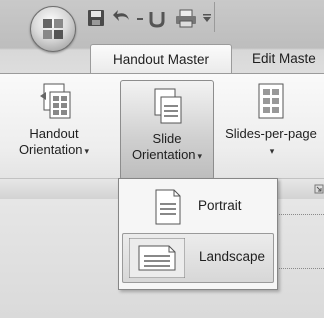 This screenshot has width=324, height=318. Describe the element at coordinates (198, 258) in the screenshot. I see `menu-item-landscape: Landscape` at that location.